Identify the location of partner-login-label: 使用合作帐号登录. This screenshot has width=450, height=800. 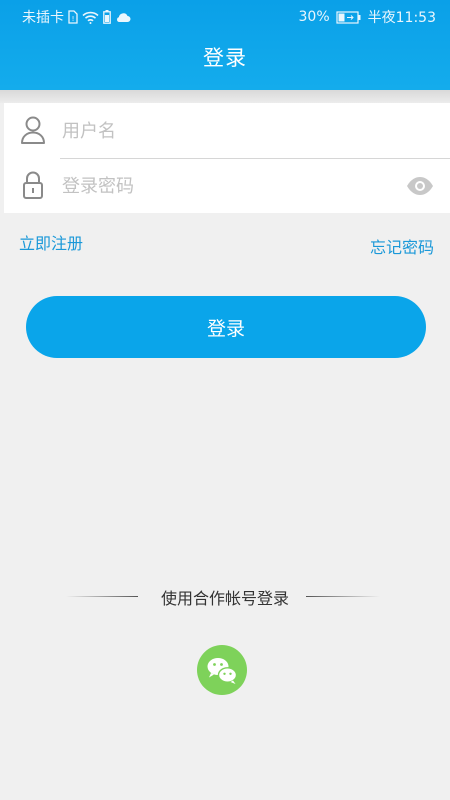
(224, 598).